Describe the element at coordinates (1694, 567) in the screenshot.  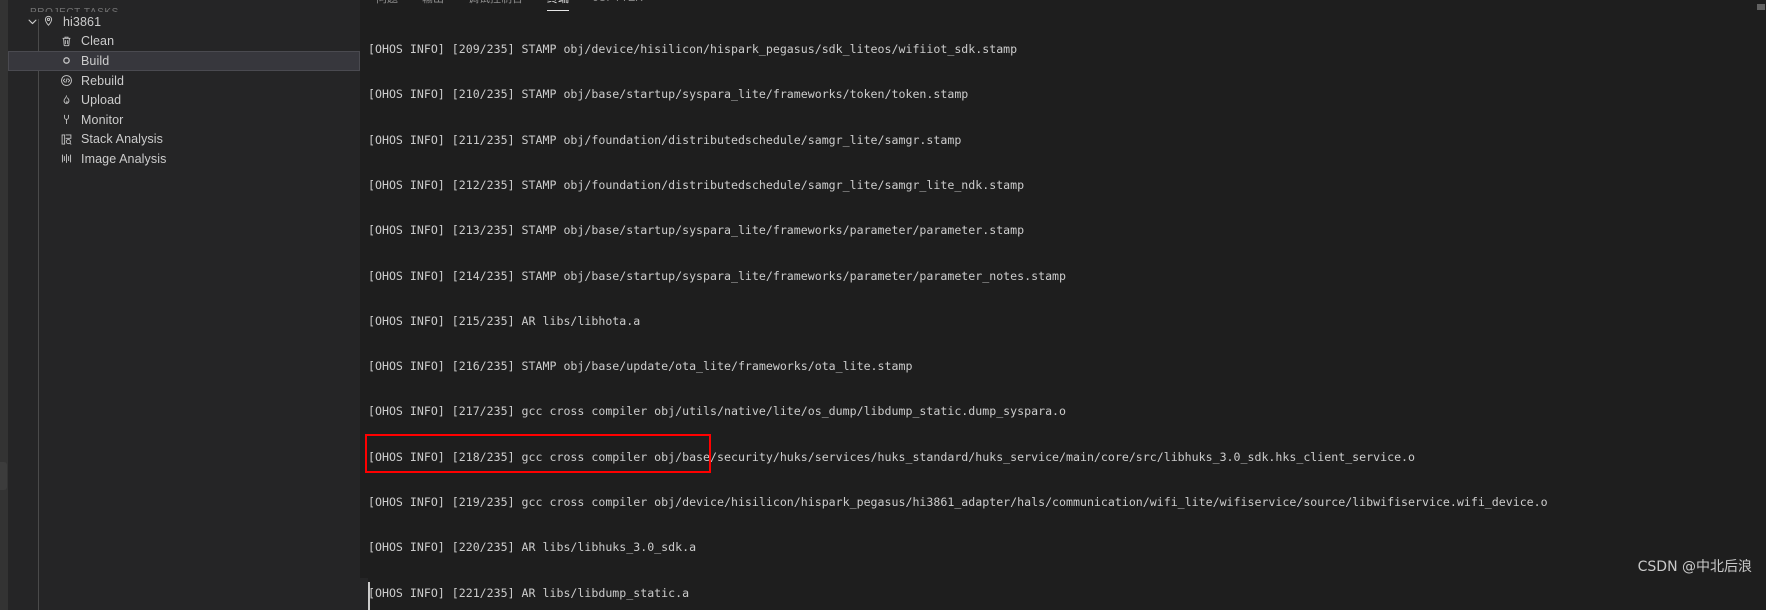
I see `watermark-label: CSDN @中北后浪` at that location.